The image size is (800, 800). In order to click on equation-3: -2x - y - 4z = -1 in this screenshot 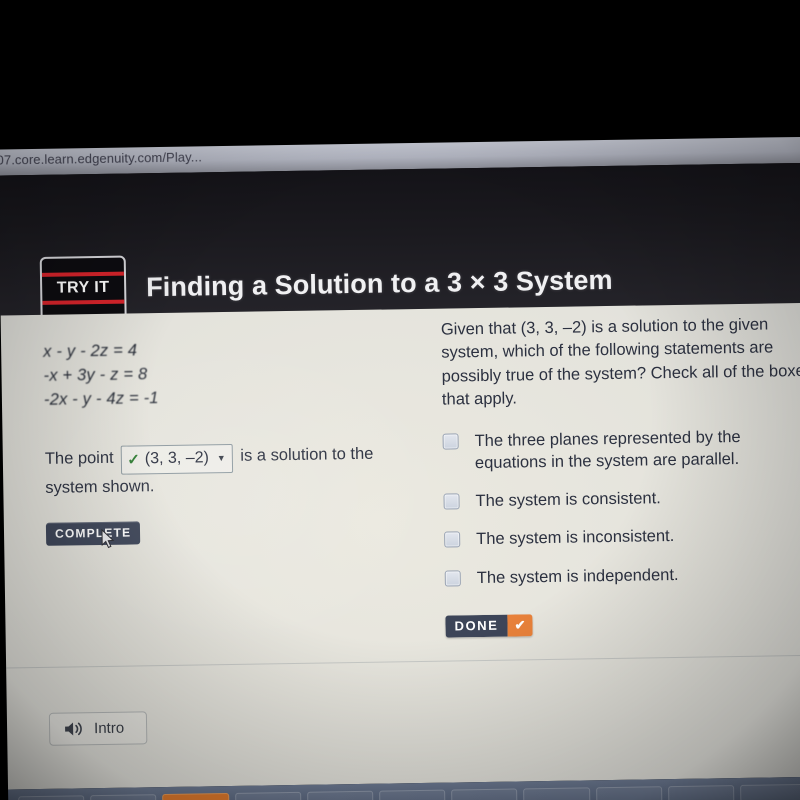, I will do `click(101, 398)`.